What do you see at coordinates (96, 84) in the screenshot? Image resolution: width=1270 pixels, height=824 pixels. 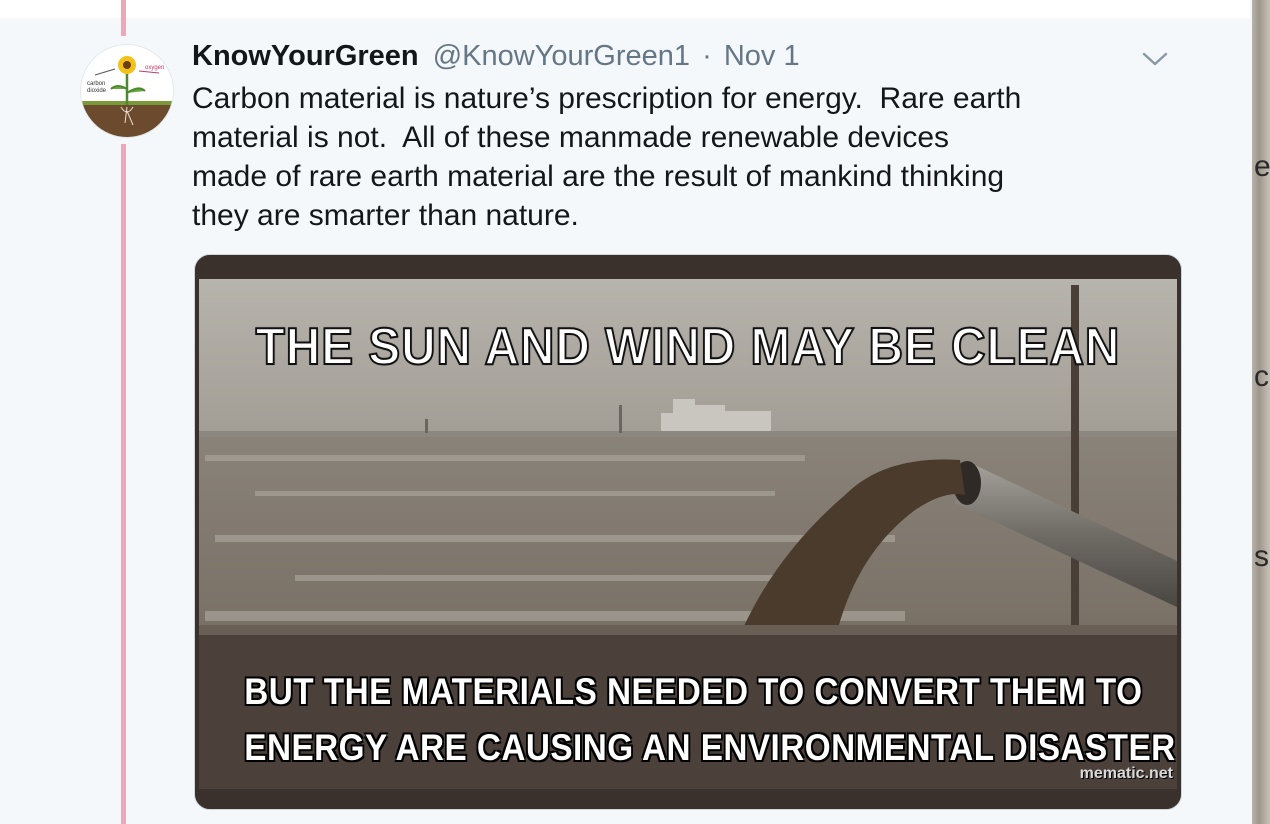 I see `avatar-label-carbon: carbon` at bounding box center [96, 84].